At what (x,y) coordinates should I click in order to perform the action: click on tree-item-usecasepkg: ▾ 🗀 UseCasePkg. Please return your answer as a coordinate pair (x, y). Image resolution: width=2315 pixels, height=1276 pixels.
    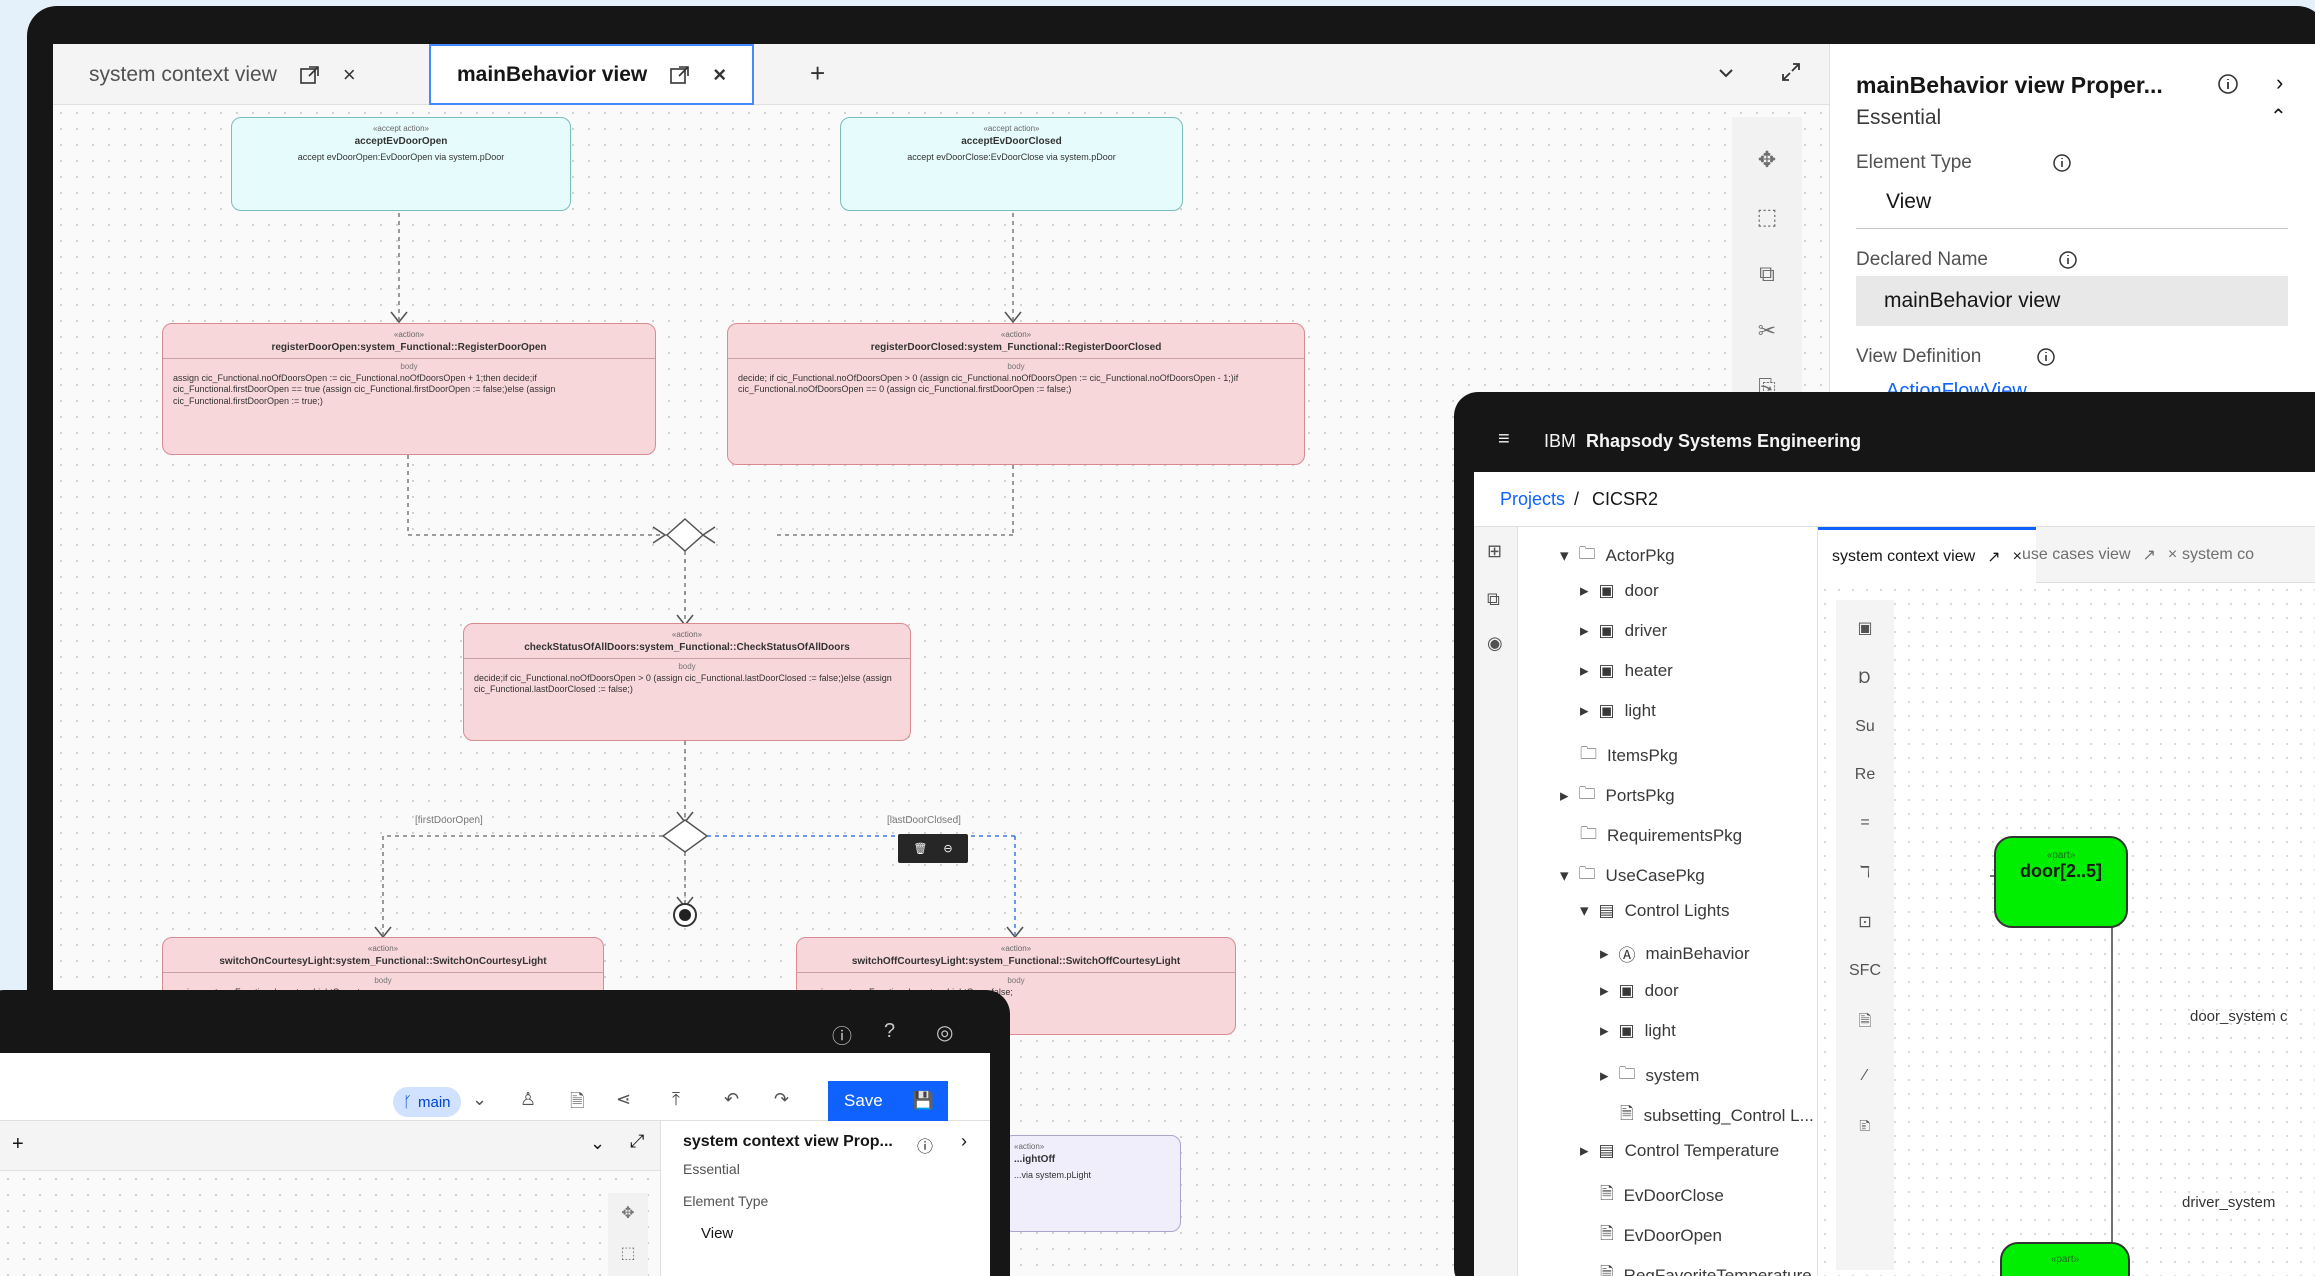
    Looking at the image, I should click on (1632, 875).